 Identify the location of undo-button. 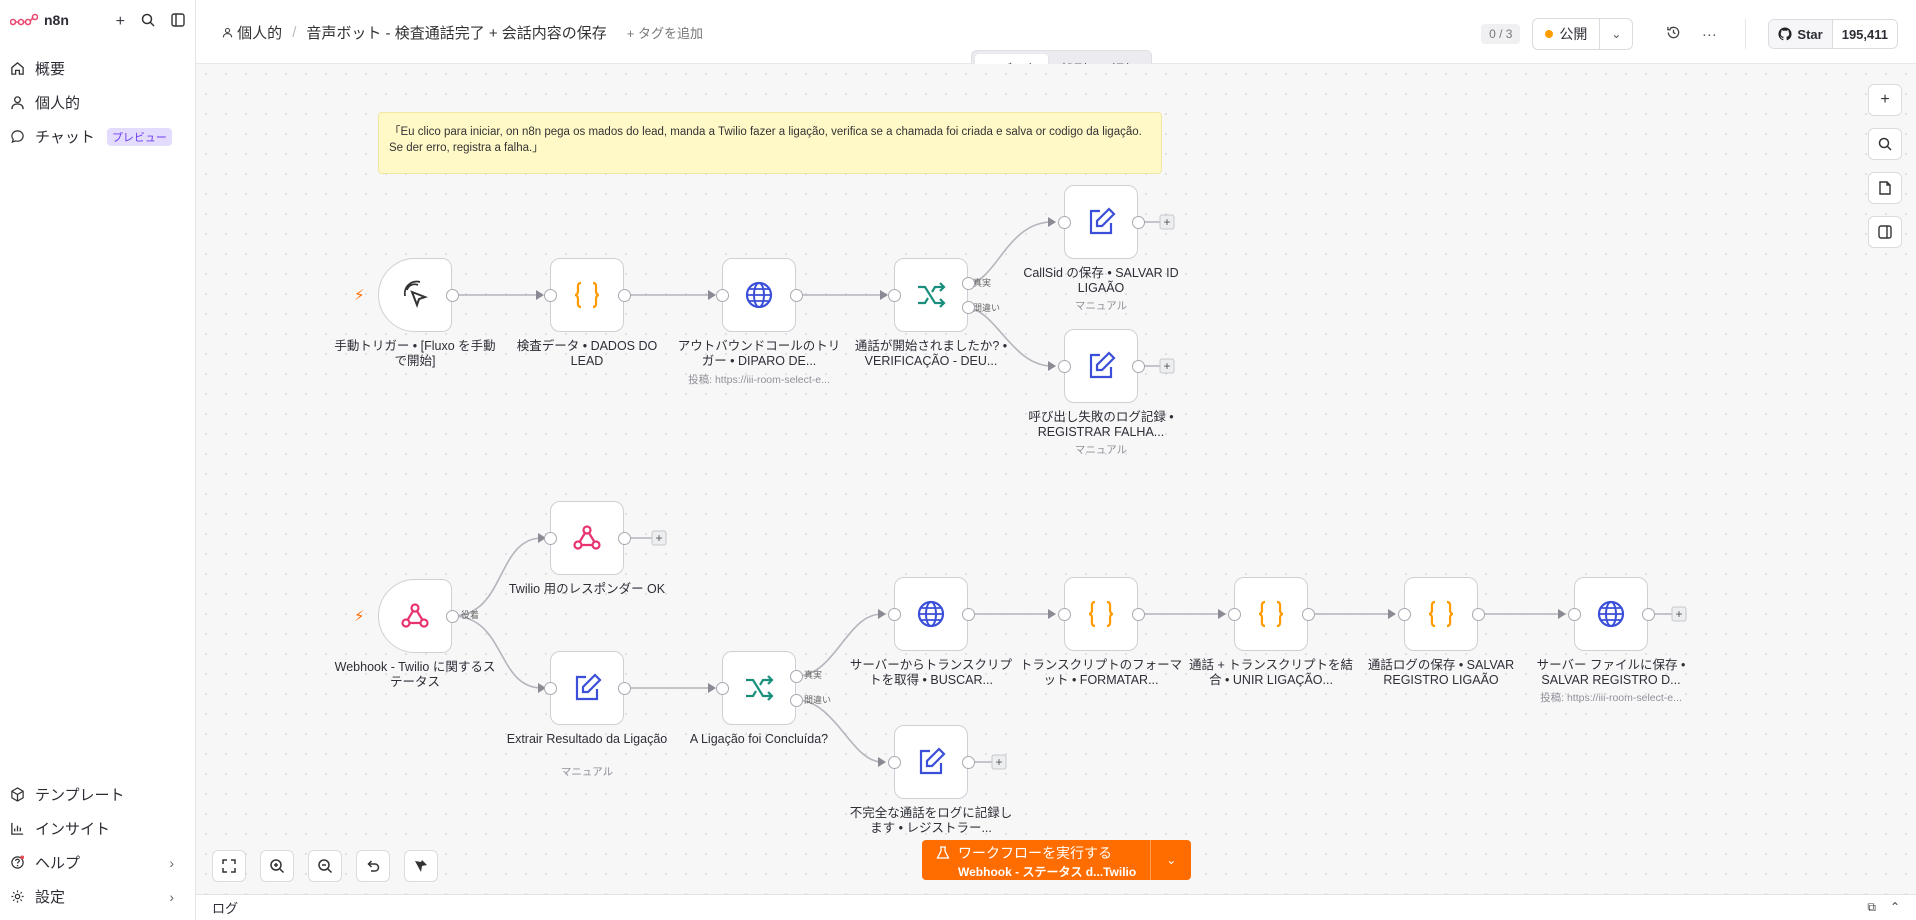
(373, 866).